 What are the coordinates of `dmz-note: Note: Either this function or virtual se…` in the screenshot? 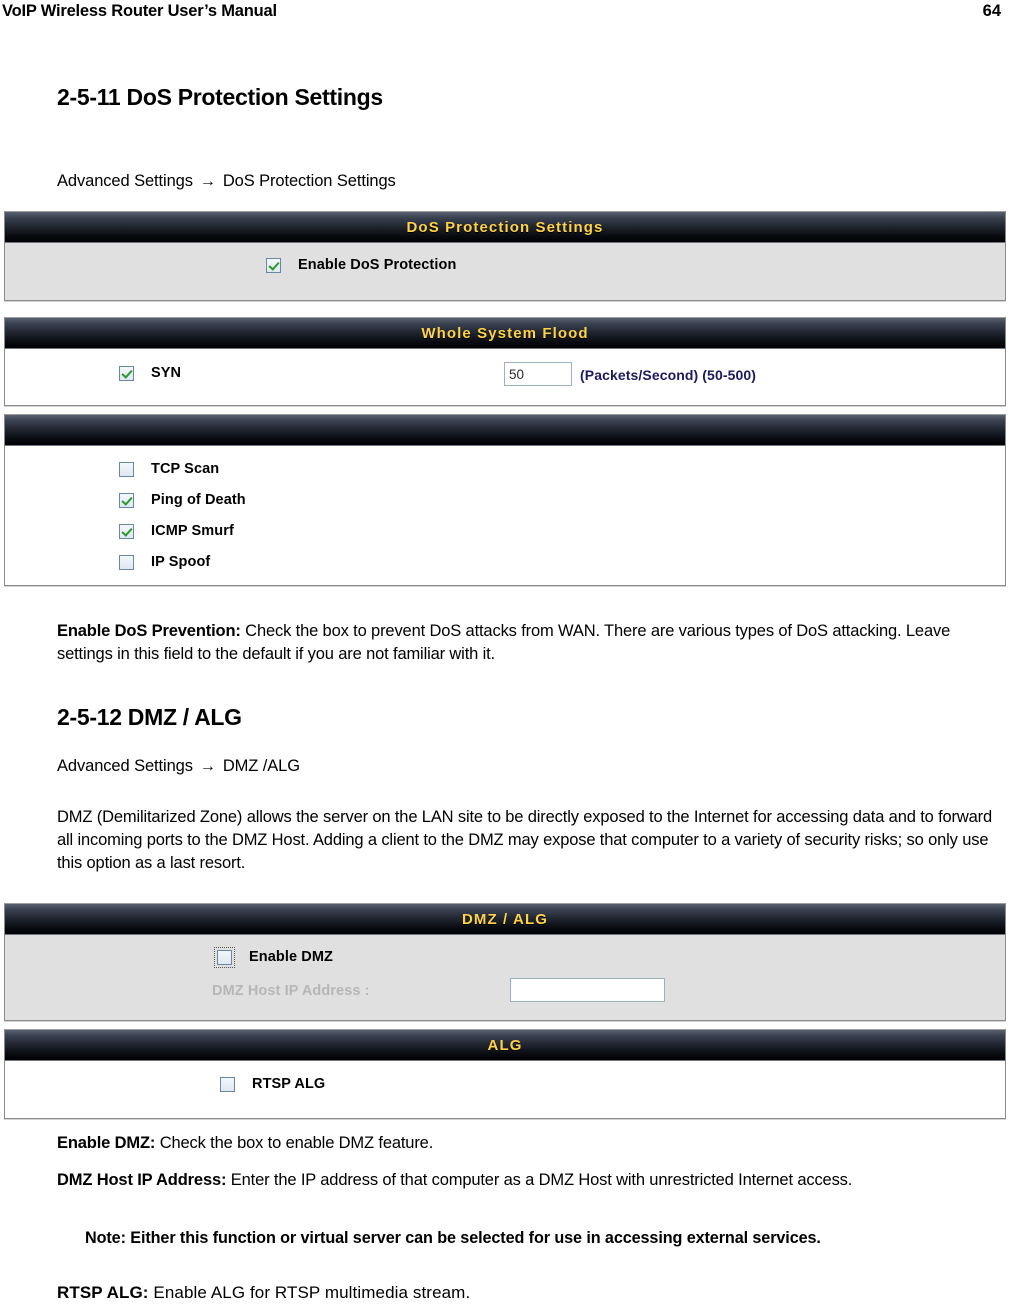 It's located at (453, 1238).